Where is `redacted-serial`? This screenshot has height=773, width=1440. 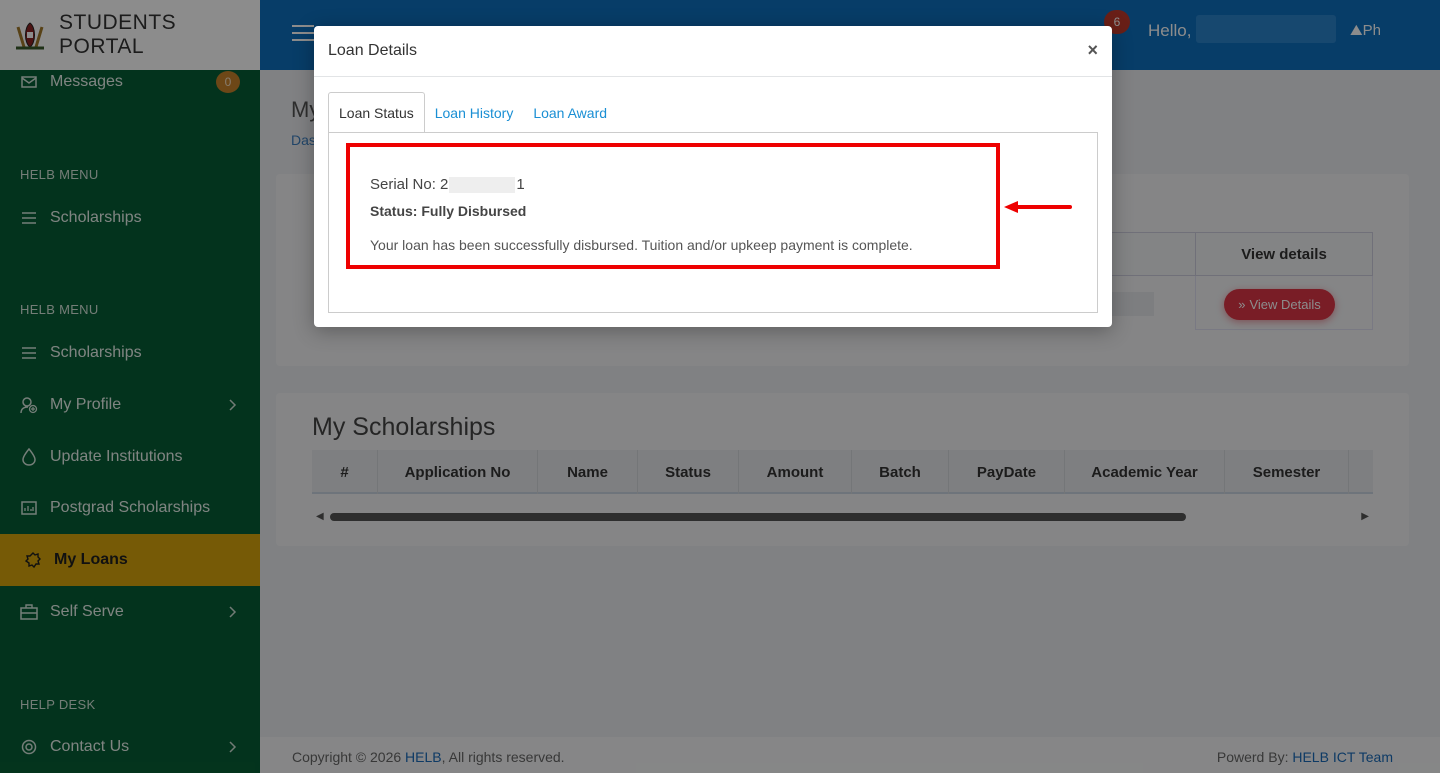 redacted-serial is located at coordinates (482, 185).